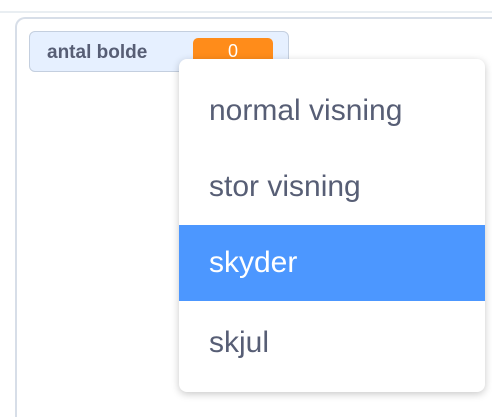 The height and width of the screenshot is (417, 492). What do you see at coordinates (332, 187) in the screenshot?
I see `menu-item-large-view: stor visning` at bounding box center [332, 187].